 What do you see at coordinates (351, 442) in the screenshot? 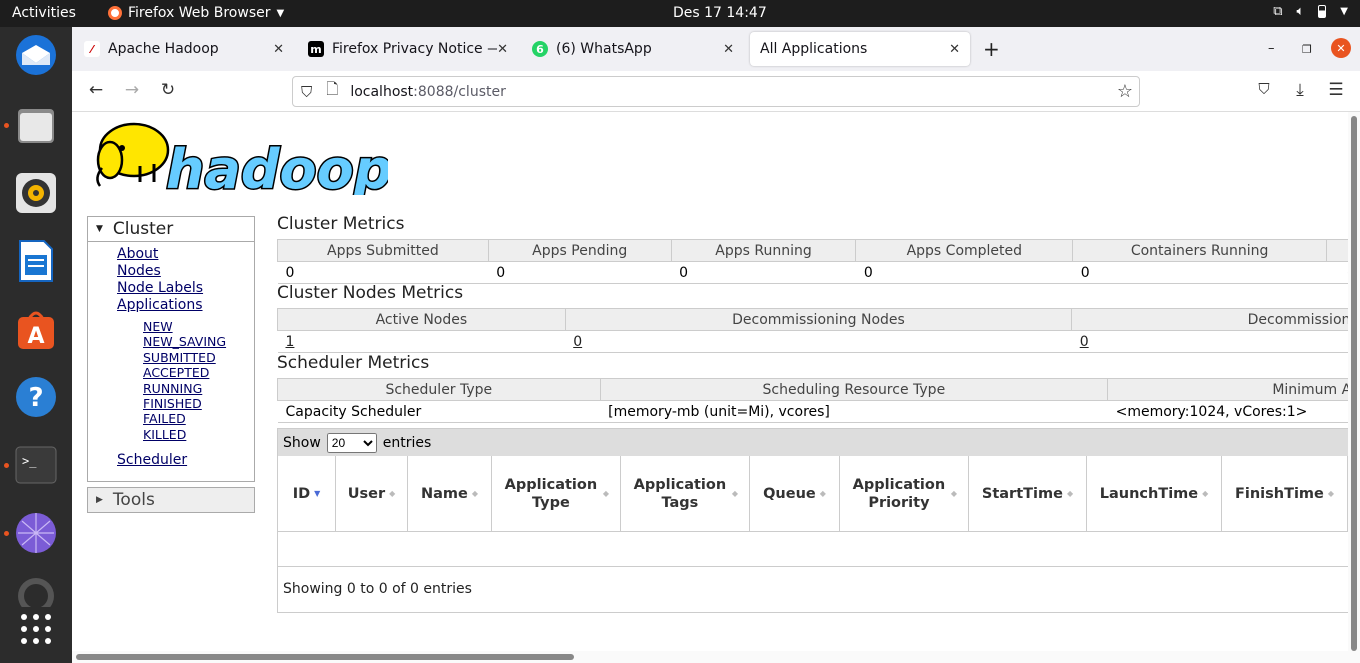
I see `entries-per-page-select: 20` at bounding box center [351, 442].